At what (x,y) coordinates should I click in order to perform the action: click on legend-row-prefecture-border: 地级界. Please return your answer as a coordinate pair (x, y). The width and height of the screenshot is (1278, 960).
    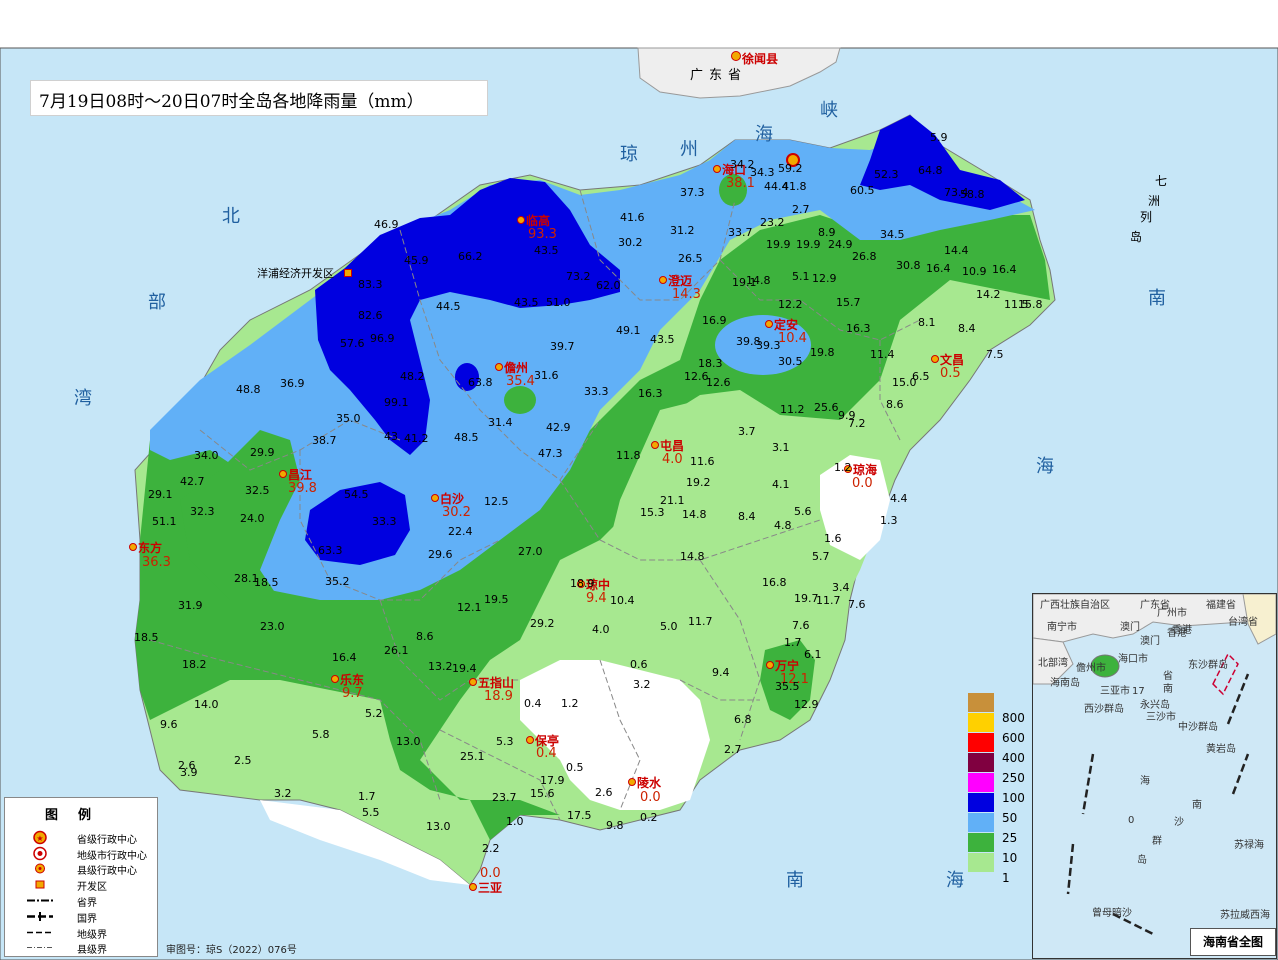
    Looking at the image, I should click on (80, 933).